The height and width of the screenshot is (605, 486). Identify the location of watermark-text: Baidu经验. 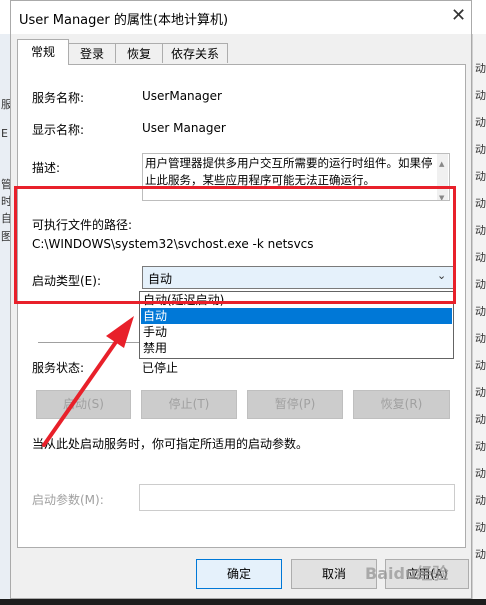
(407, 573).